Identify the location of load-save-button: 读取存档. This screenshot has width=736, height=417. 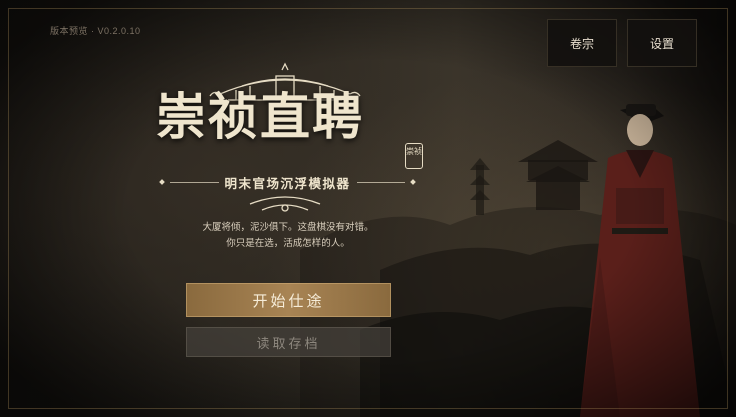
(288, 342).